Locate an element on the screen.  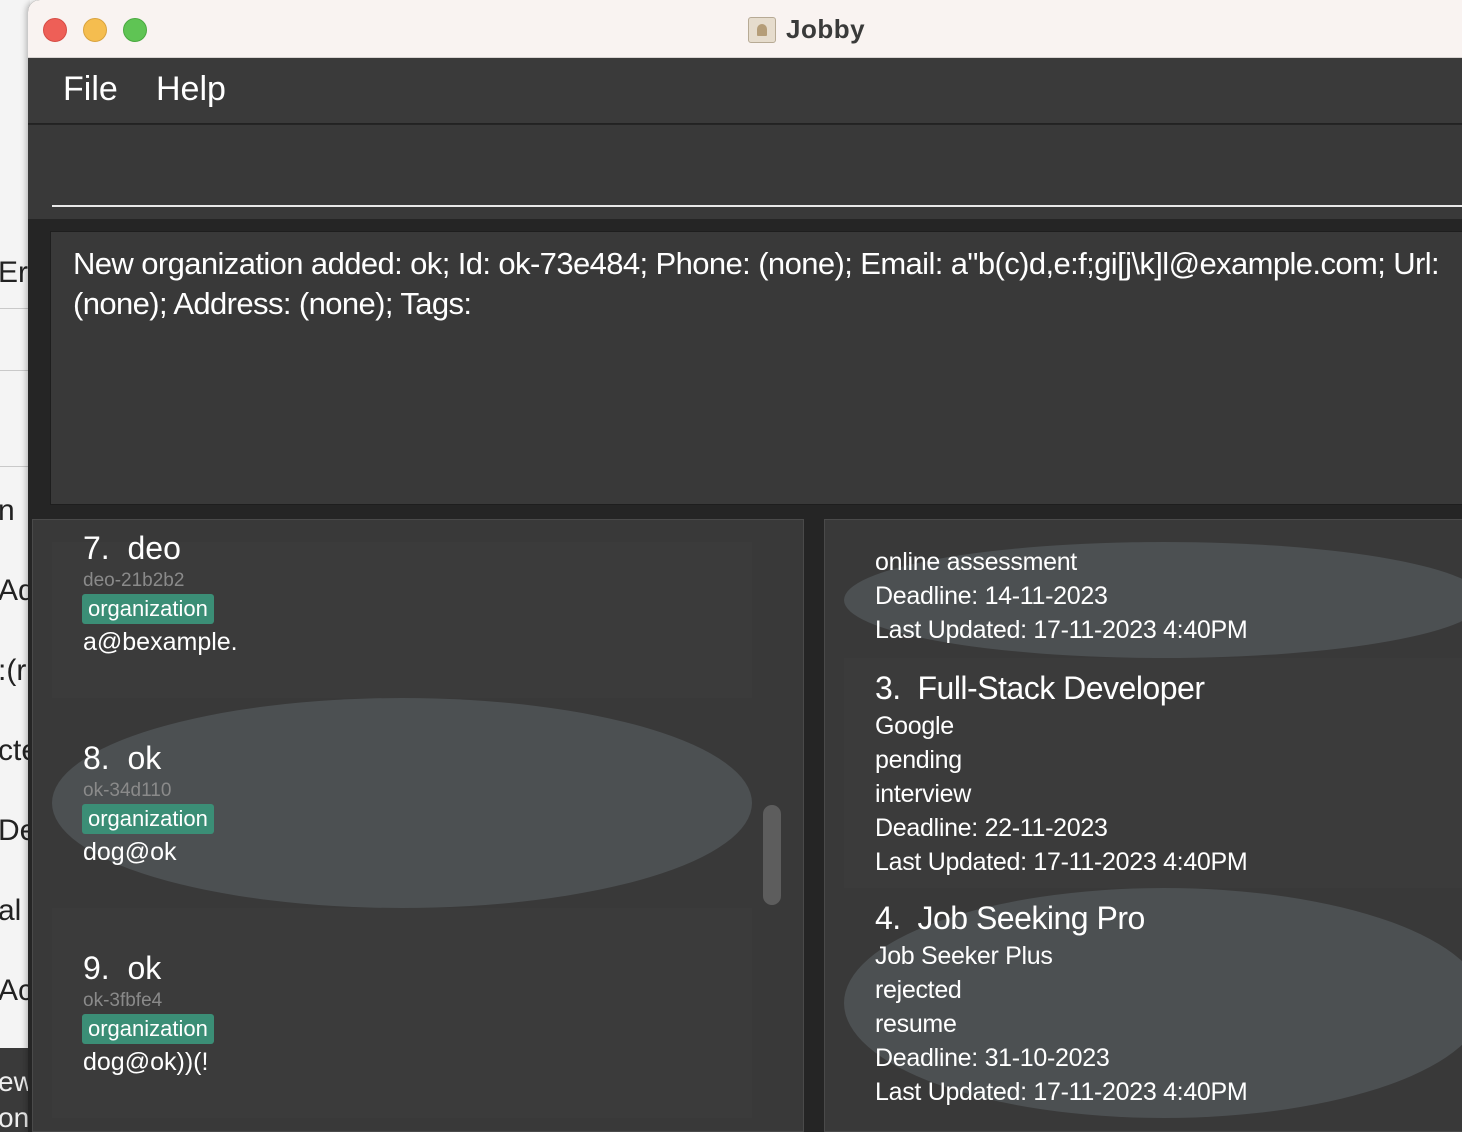
background-dark-section: ew one is located at coordinates (15, 1090).